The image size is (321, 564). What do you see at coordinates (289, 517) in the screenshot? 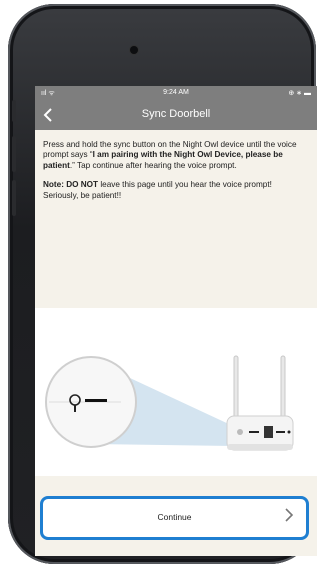
I see `chevron-right-icon` at bounding box center [289, 517].